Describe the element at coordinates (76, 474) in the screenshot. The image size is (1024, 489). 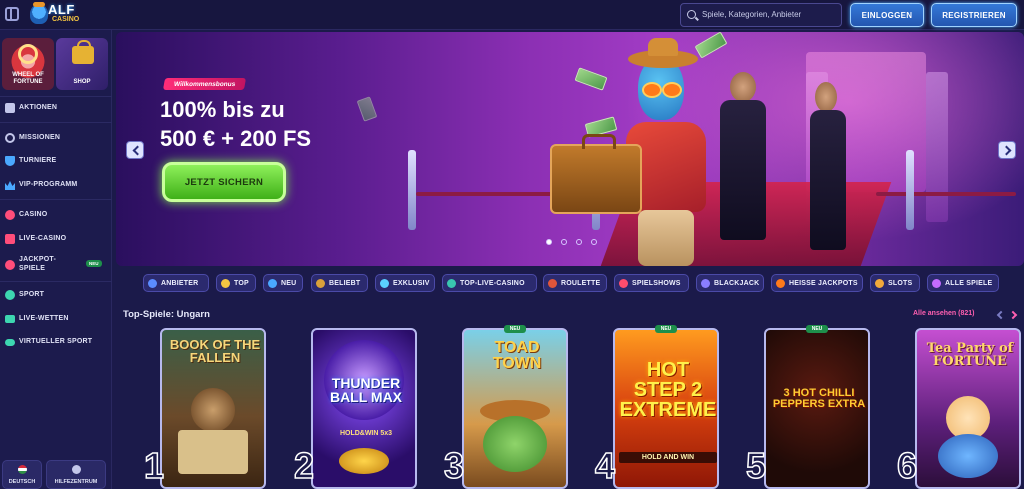
I see `help-center-button: HILFEZENTRUM` at that location.